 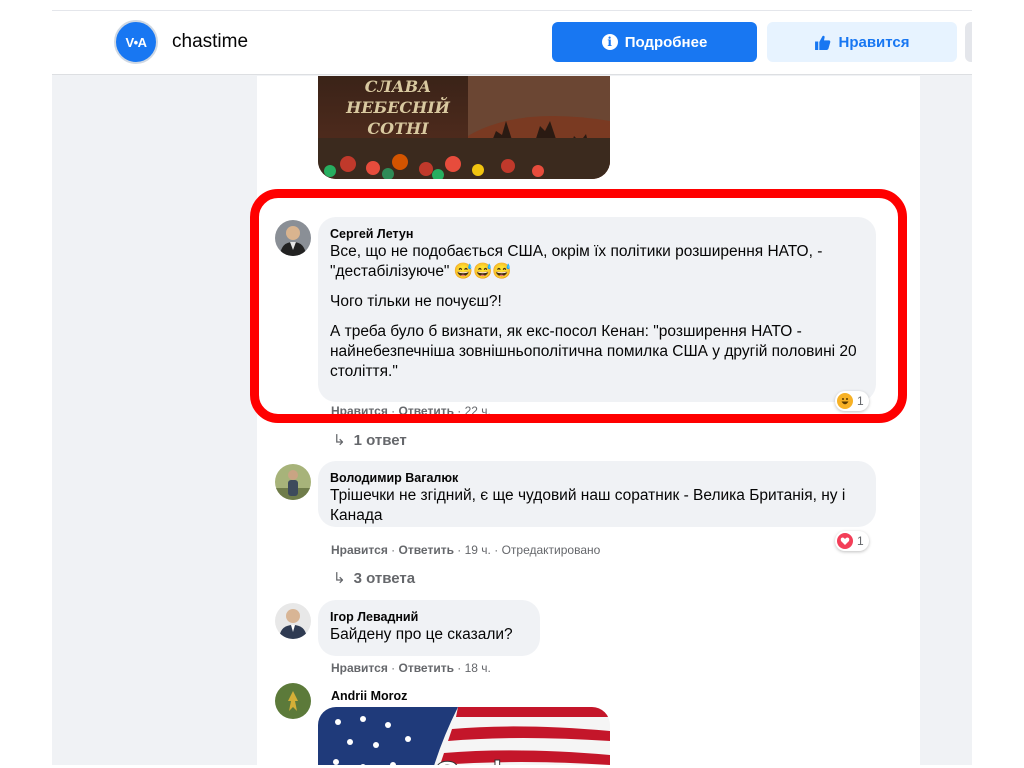 I want to click on comment-meta: Нравится · Ответить · 22 ч., so click(x=411, y=411).